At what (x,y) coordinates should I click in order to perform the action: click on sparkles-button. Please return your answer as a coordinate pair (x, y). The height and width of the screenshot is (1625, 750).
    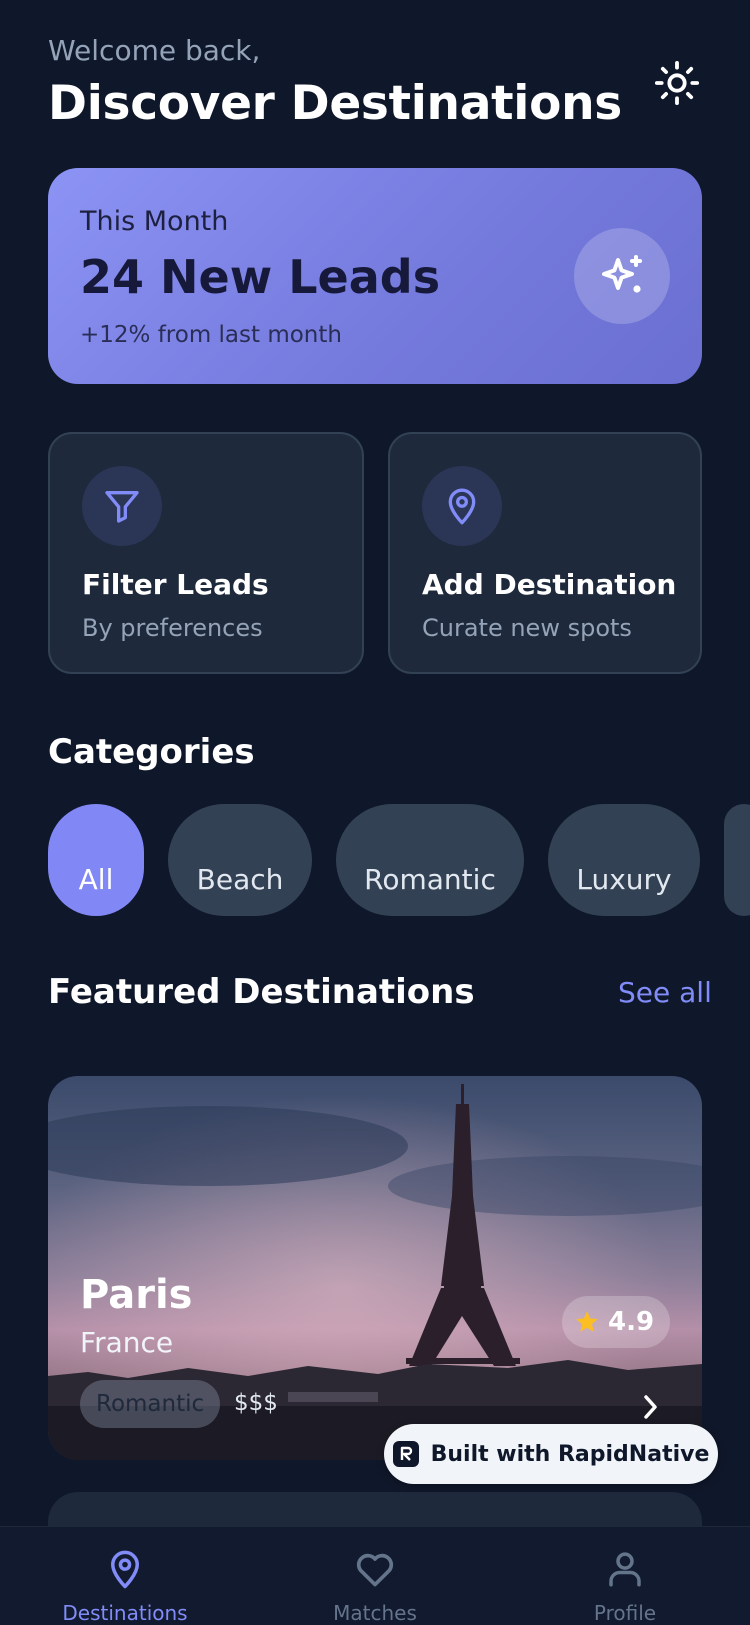
    Looking at the image, I should click on (622, 276).